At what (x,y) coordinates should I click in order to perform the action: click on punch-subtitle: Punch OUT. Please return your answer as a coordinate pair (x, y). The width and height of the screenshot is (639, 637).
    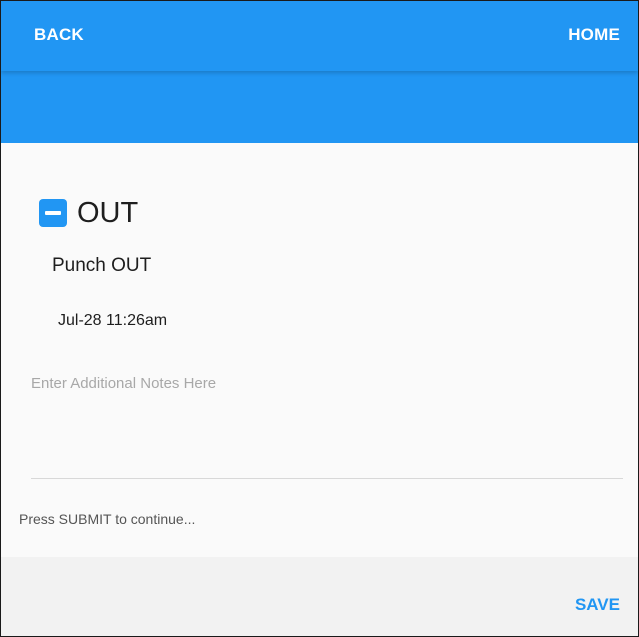
    Looking at the image, I should click on (102, 265).